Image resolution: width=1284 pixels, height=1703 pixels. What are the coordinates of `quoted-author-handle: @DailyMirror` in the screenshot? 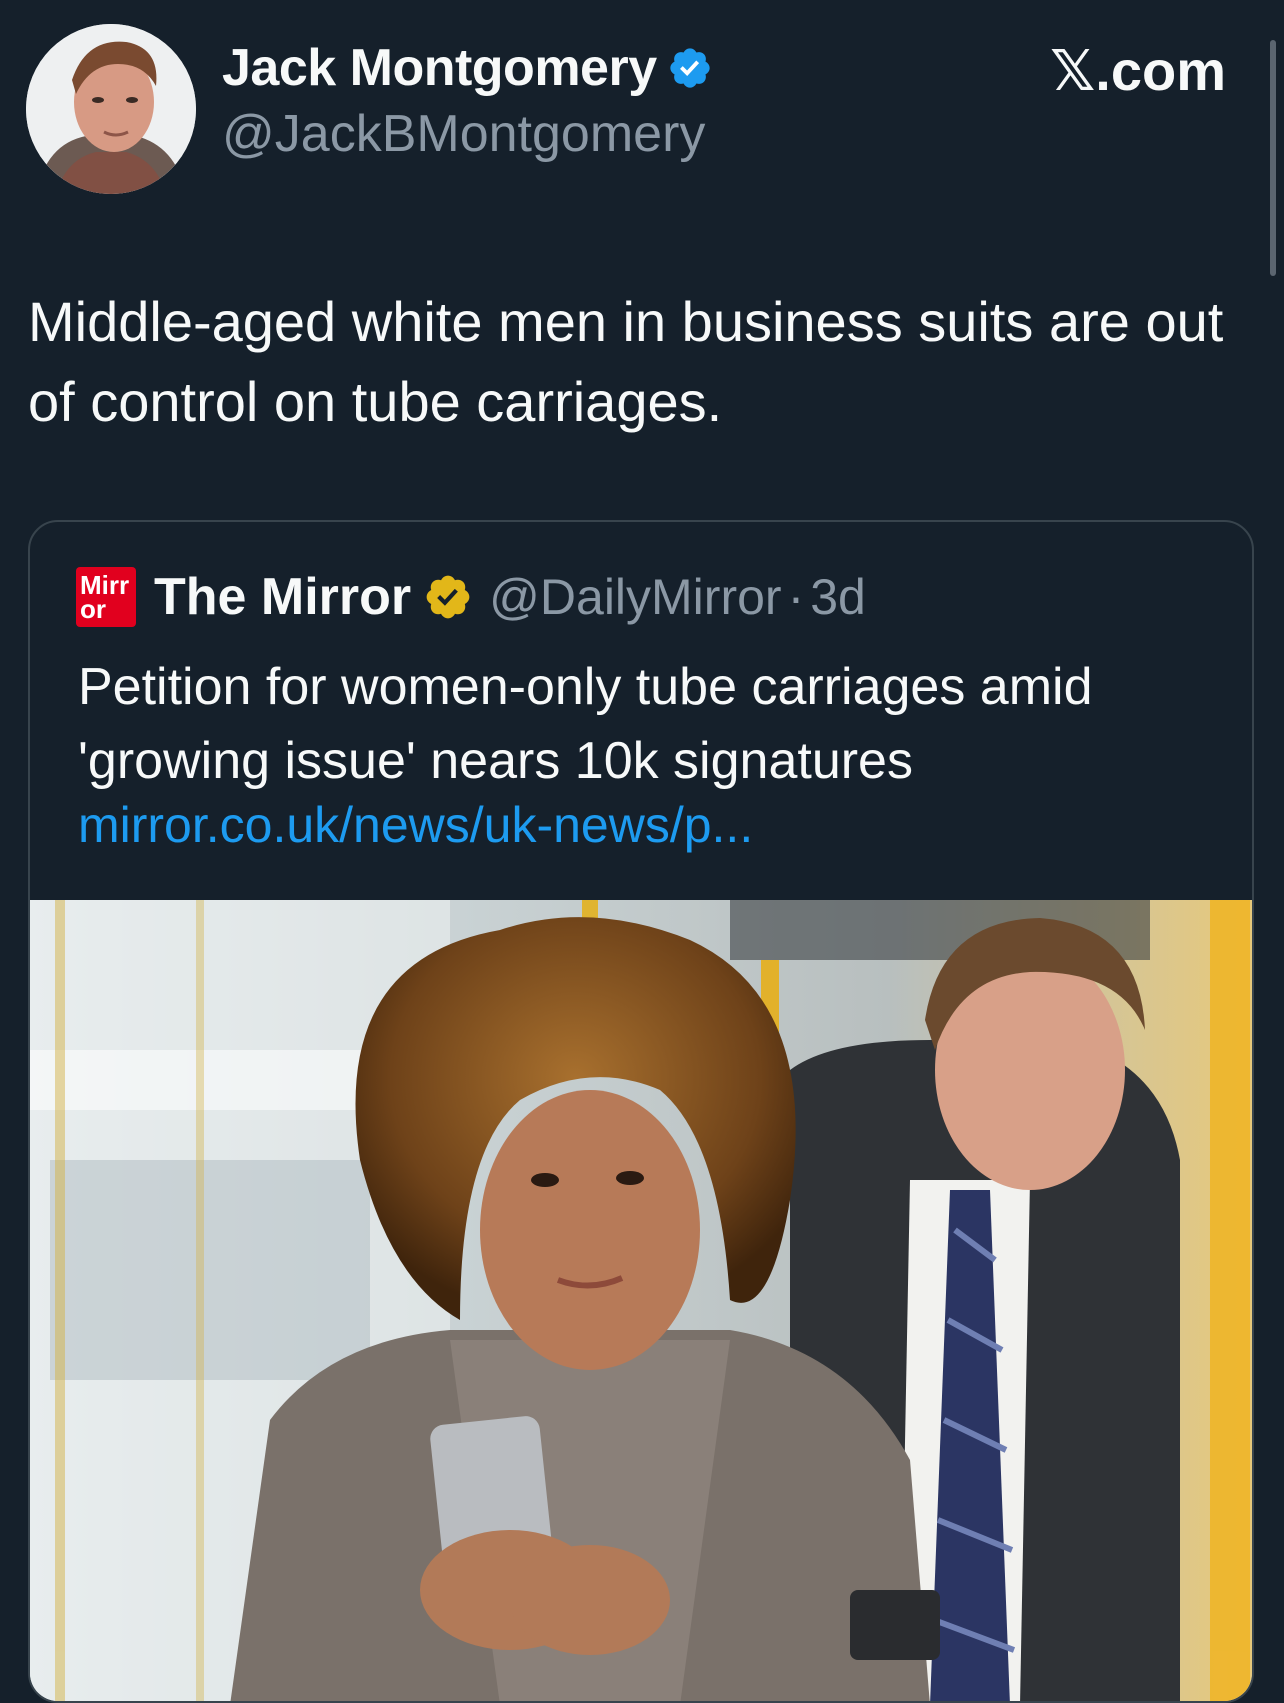 It's located at (635, 597).